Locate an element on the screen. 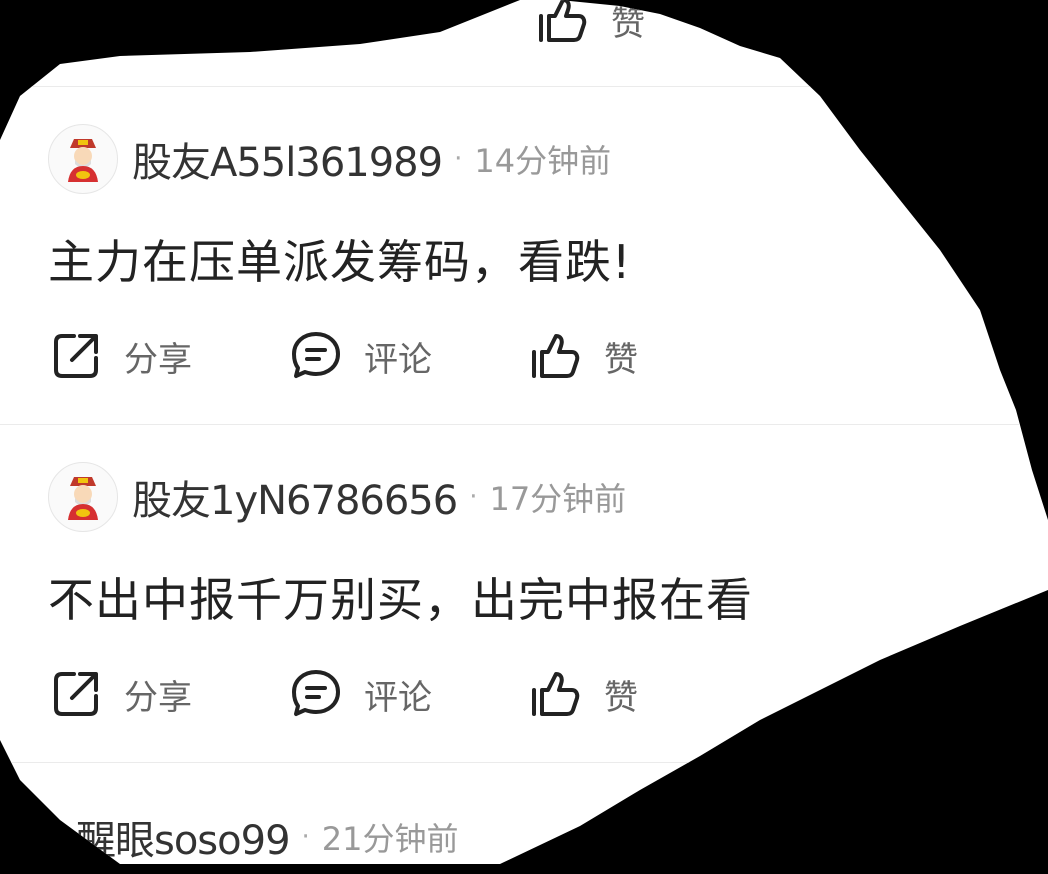 The image size is (1048, 874). username: 股友1yN6786656 is located at coordinates (295, 497).